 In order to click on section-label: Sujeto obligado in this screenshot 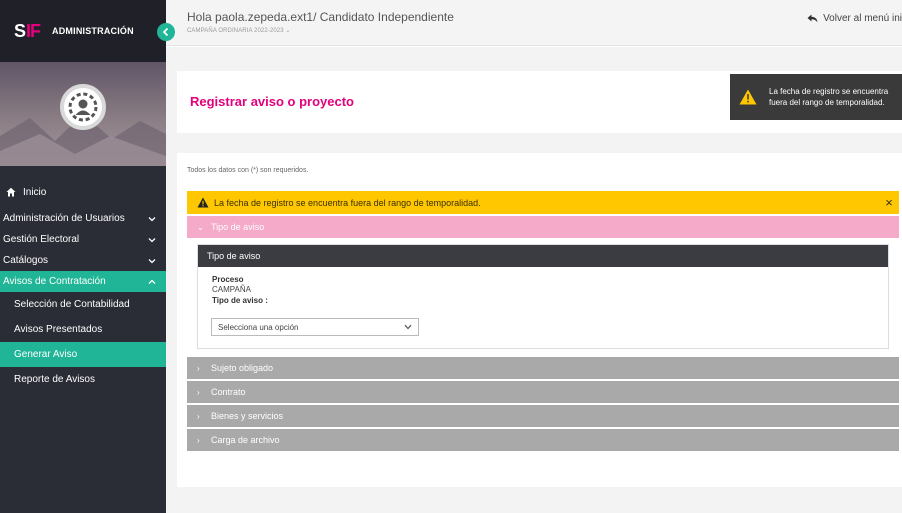, I will do `click(242, 368)`.